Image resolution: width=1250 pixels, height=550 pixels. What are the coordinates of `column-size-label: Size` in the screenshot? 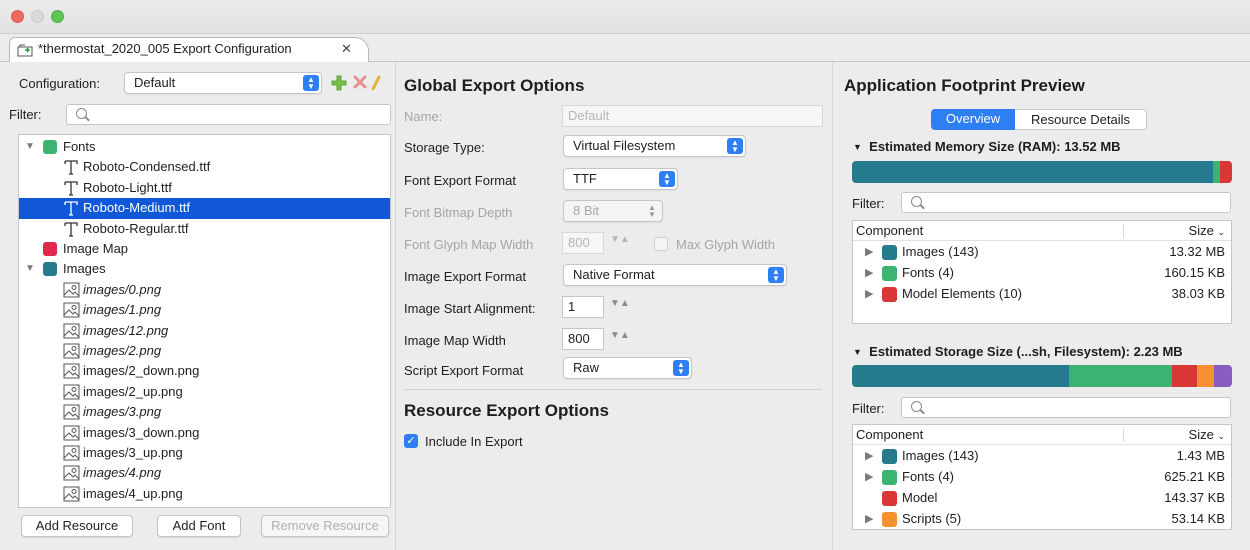 It's located at (1201, 230).